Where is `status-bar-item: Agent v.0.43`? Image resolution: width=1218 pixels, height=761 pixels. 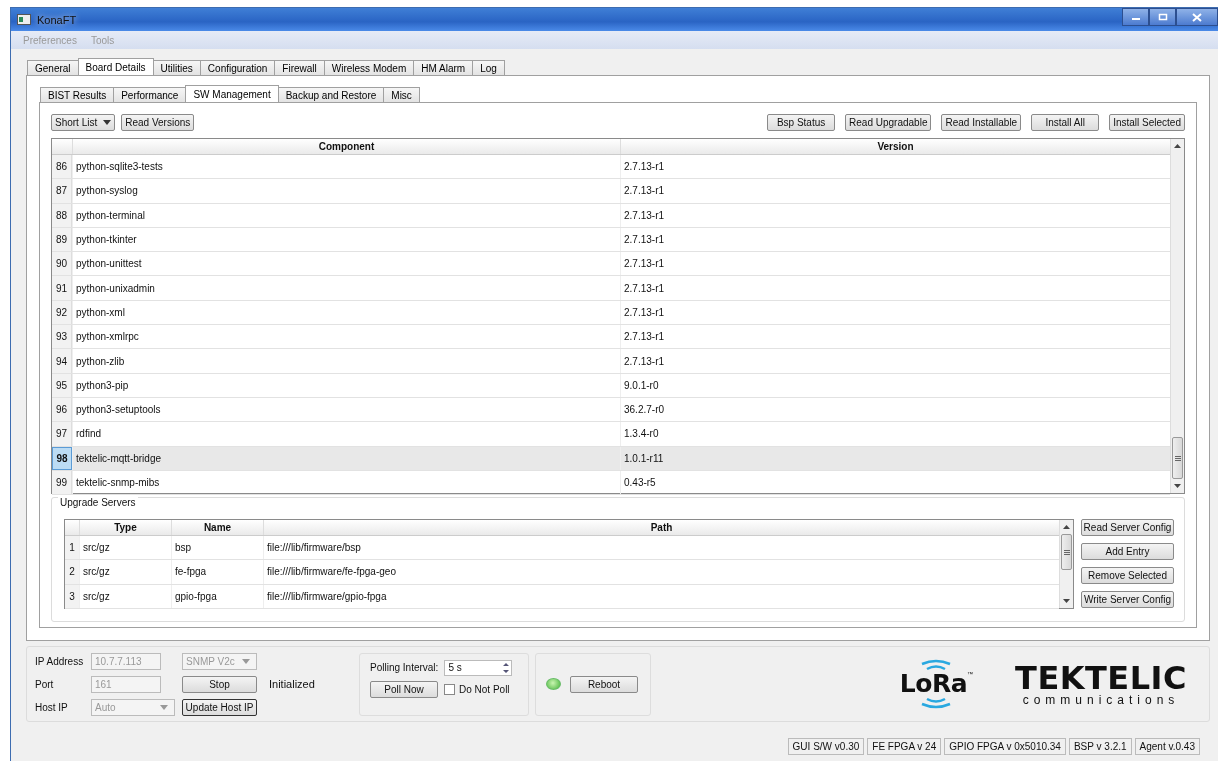 status-bar-item: Agent v.0.43 is located at coordinates (1167, 746).